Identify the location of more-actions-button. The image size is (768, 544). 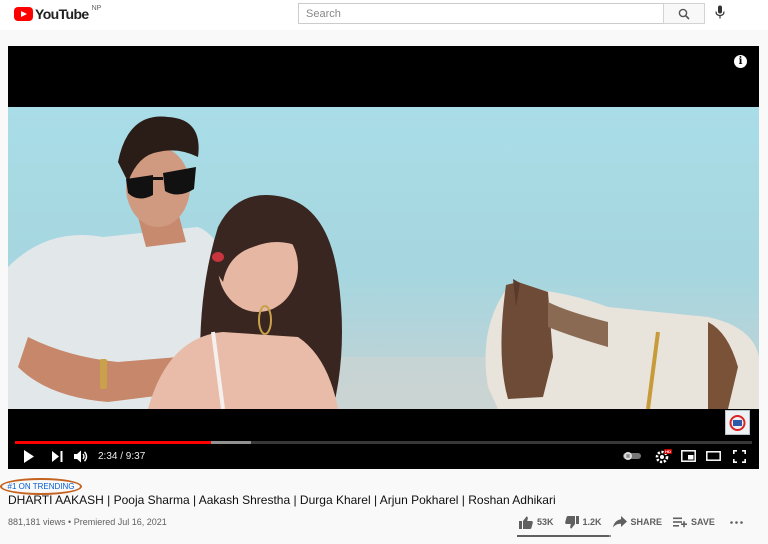
(736, 522).